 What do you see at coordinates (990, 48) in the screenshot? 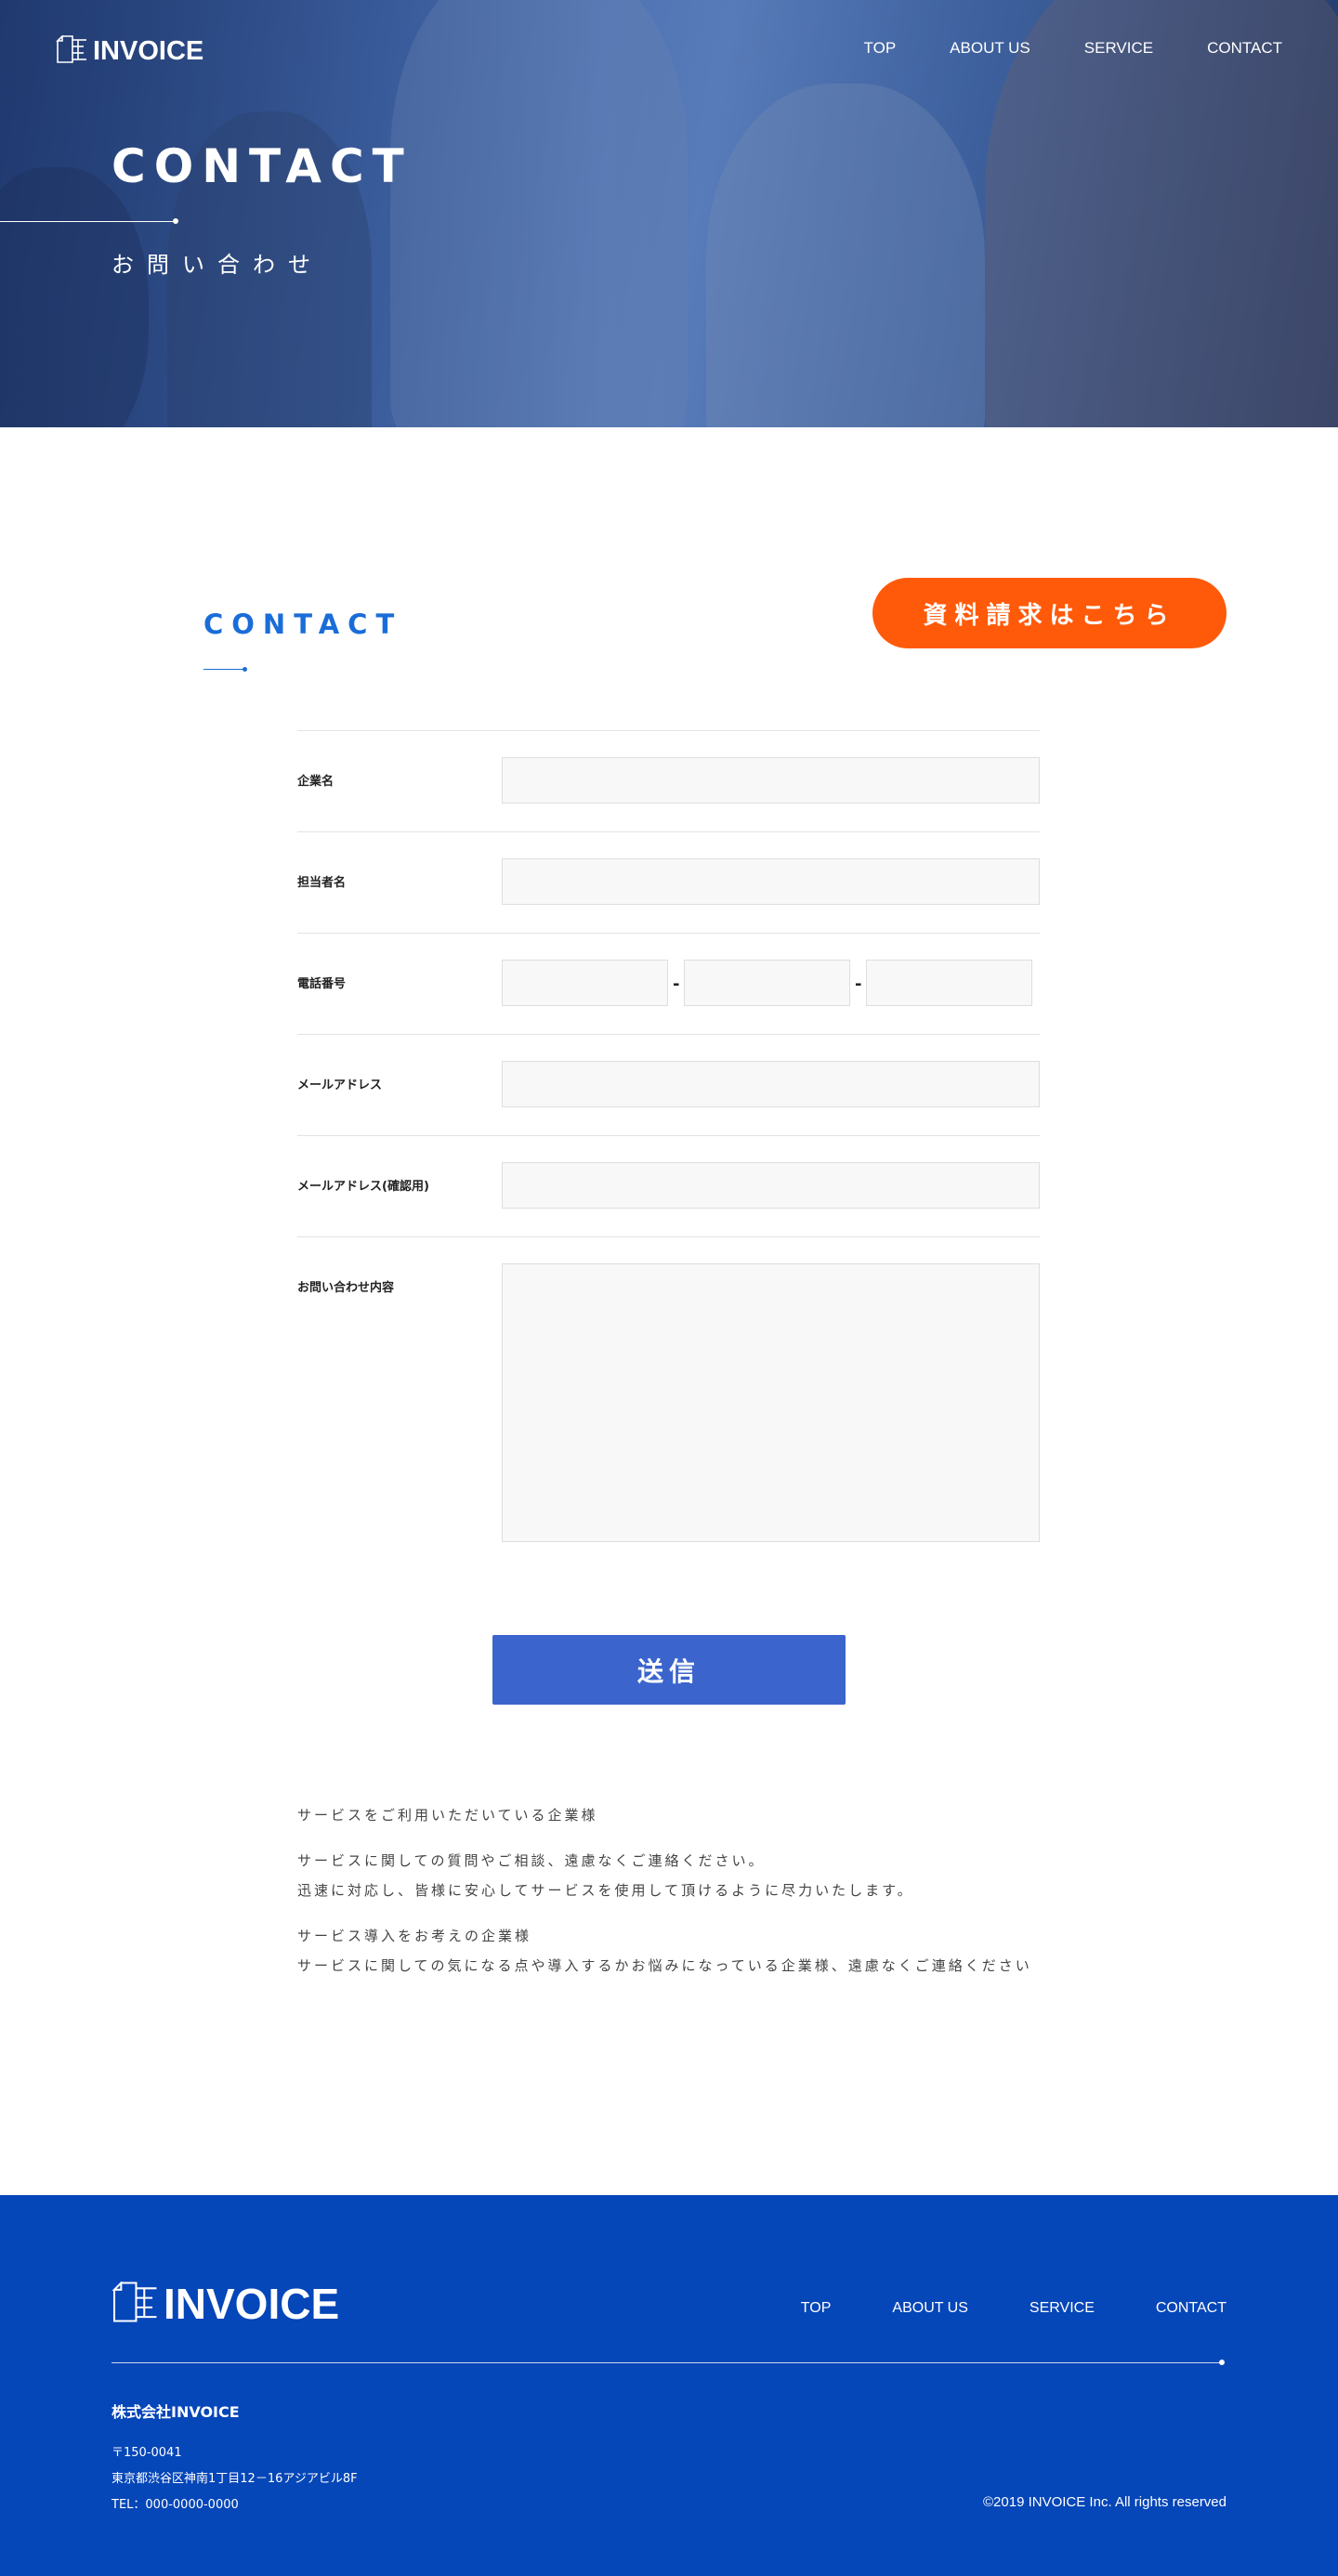
I see `nav-about-us: ABOUT US` at bounding box center [990, 48].